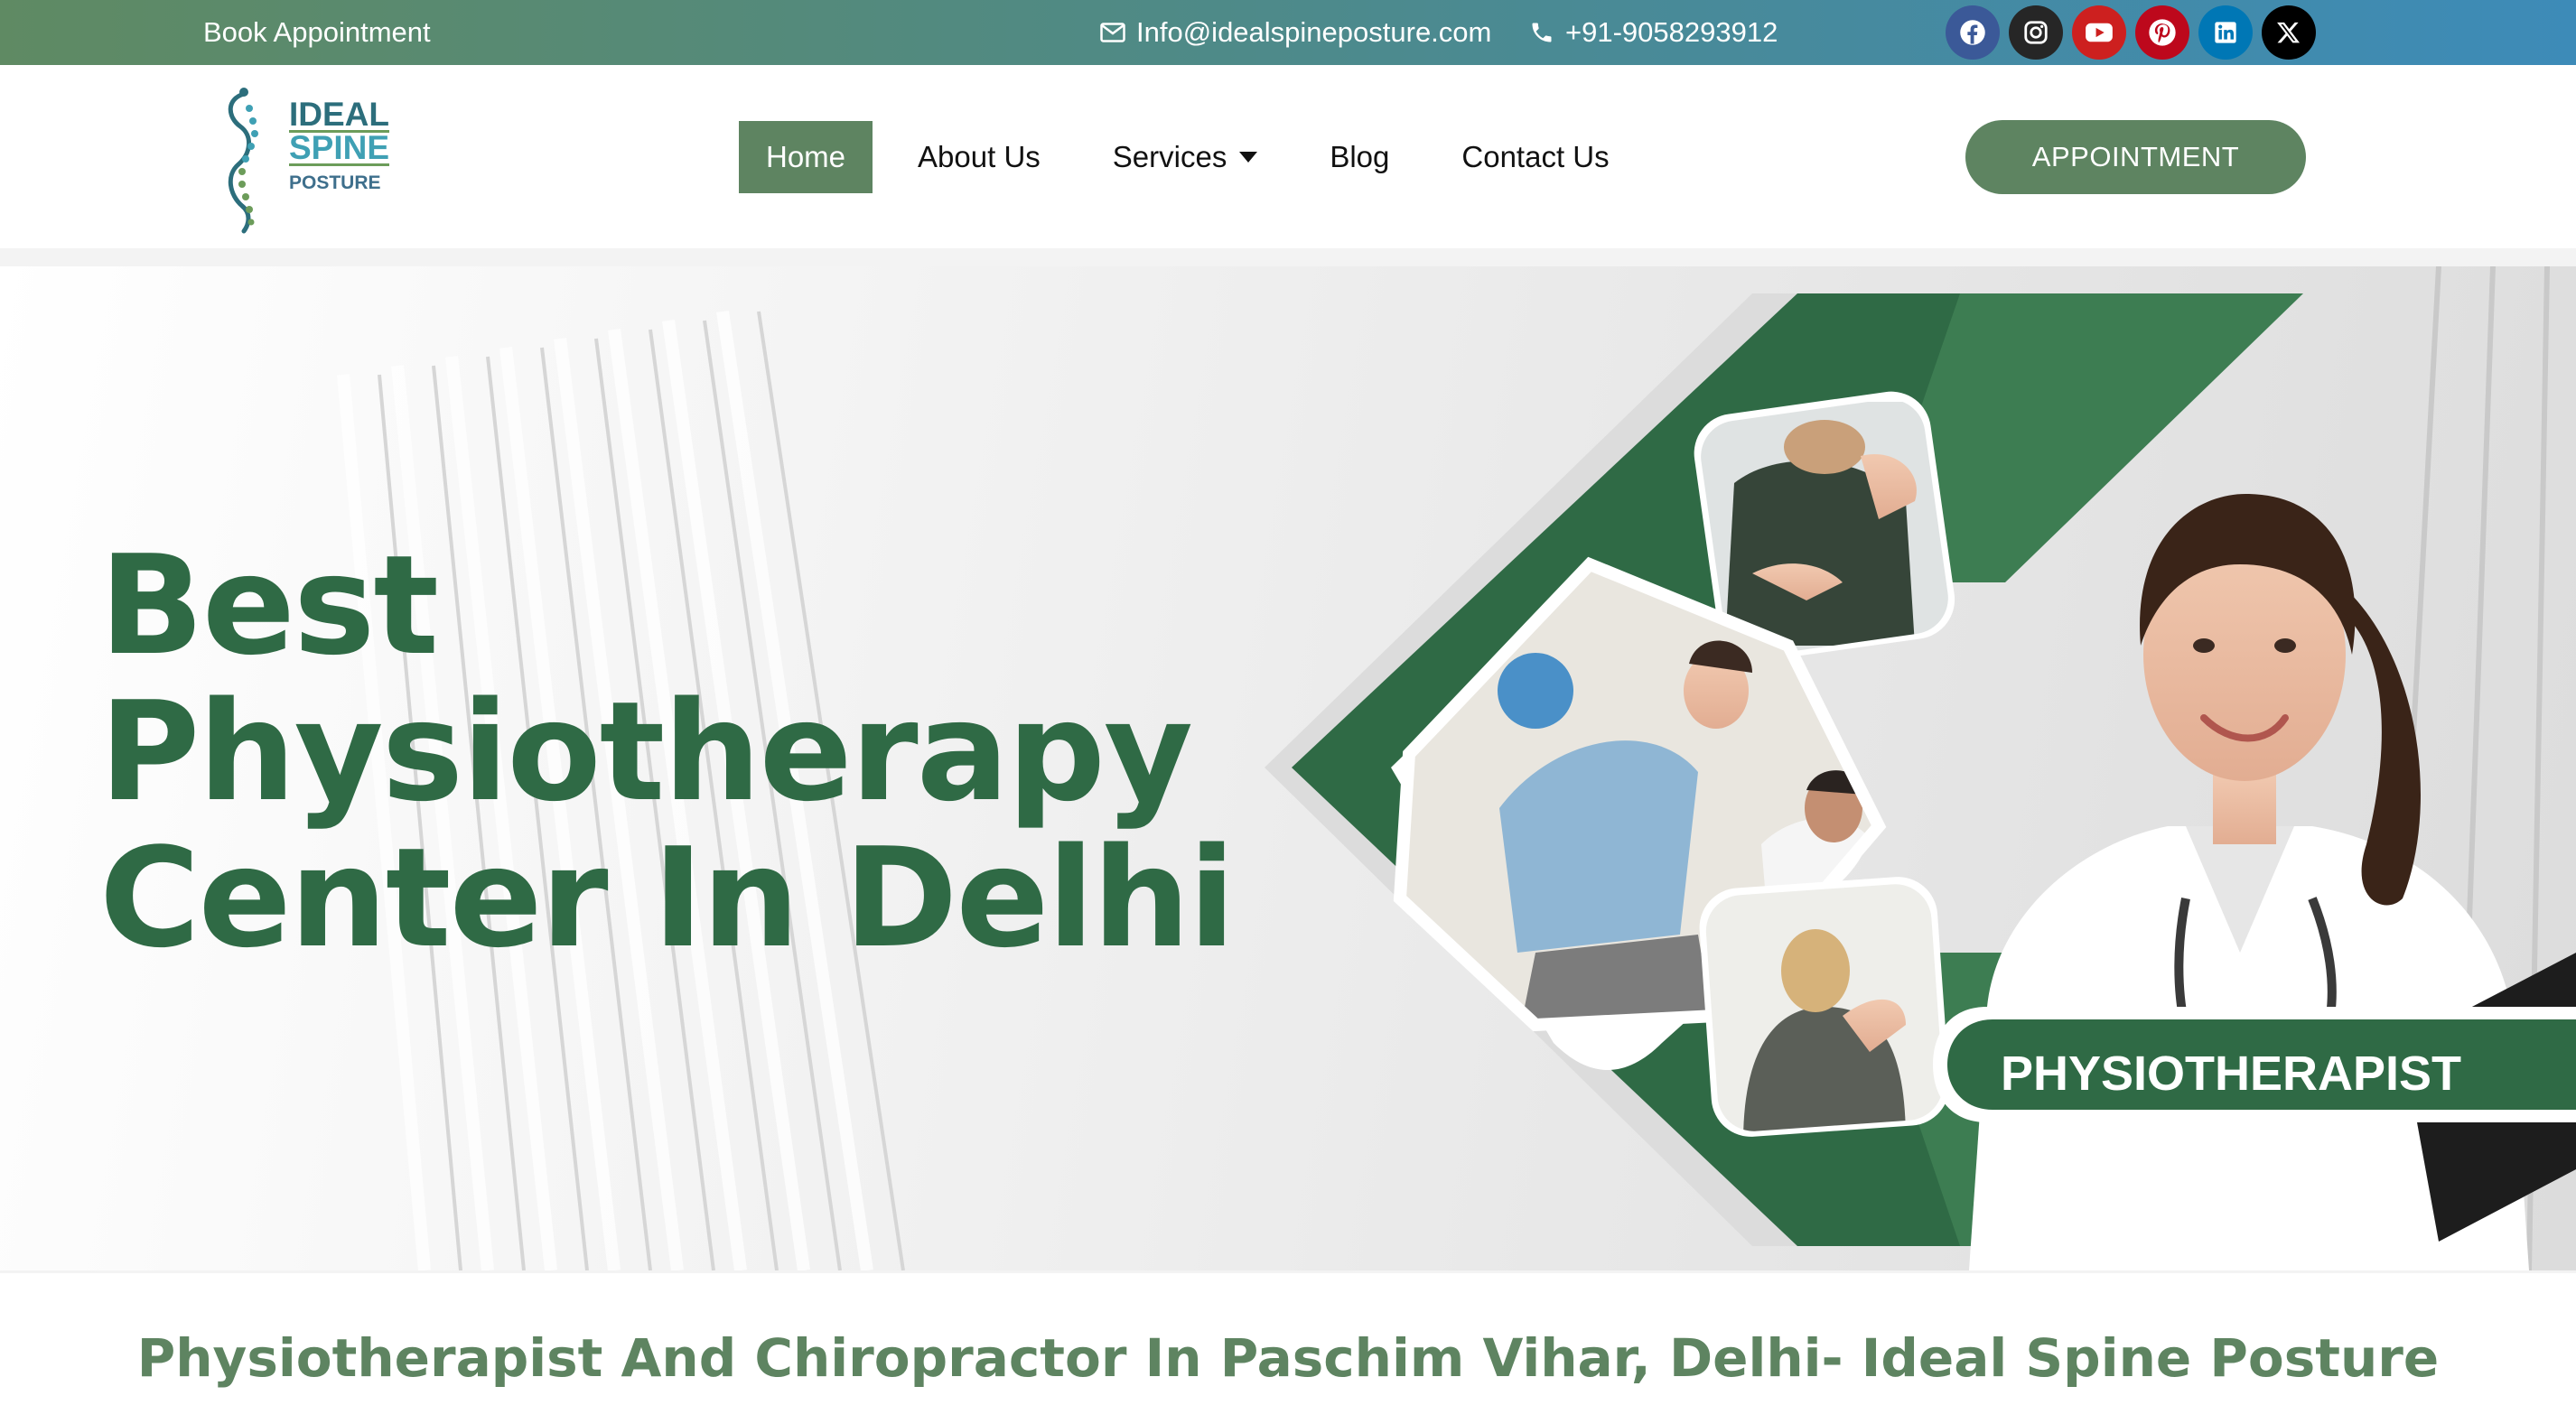  Describe the element at coordinates (2135, 157) in the screenshot. I see `appointment-button: APPOINTMENT` at that location.